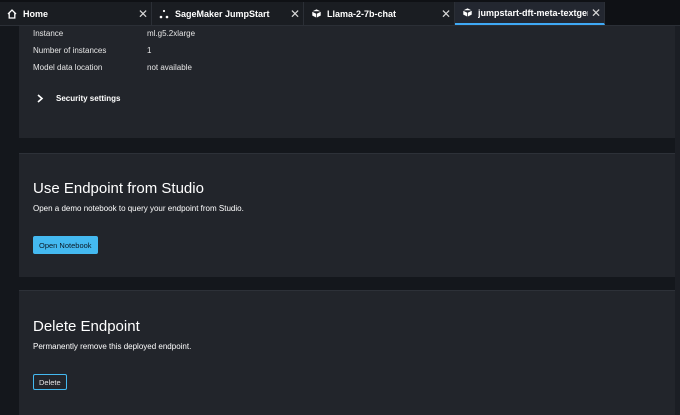 This screenshot has width=680, height=415. Describe the element at coordinates (36, 13) in the screenshot. I see `tab-label: Home` at that location.